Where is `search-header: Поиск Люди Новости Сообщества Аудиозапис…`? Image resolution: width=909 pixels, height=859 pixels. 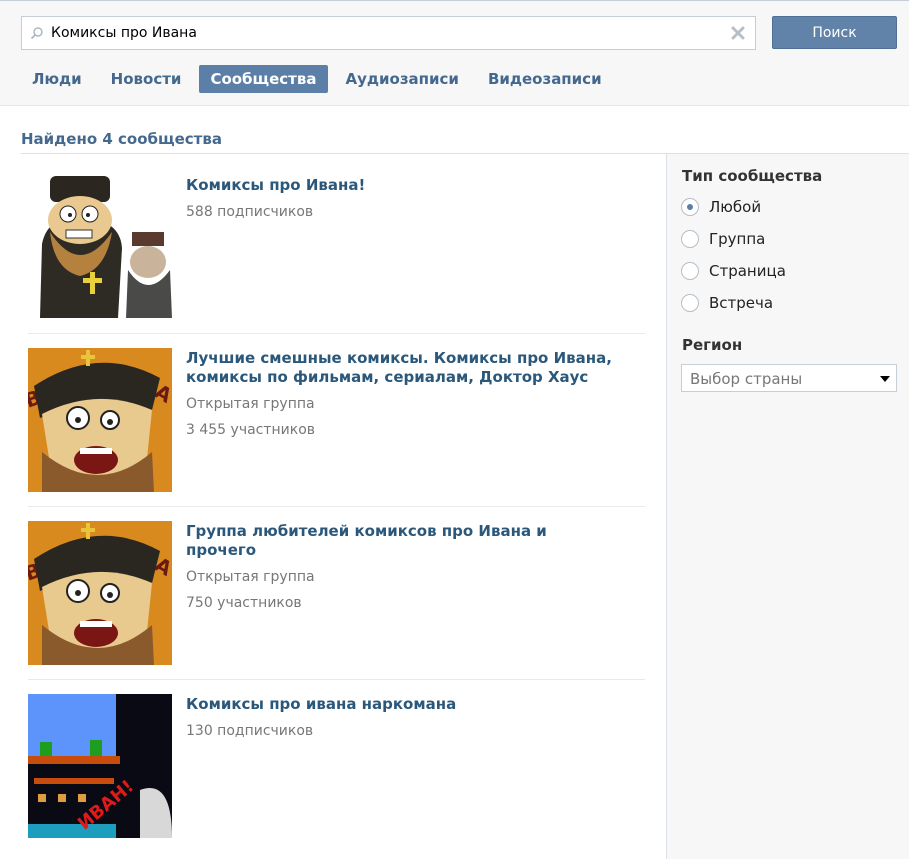 search-header: Поиск Люди Новости Сообщества Аудиозапис… is located at coordinates (454, 53).